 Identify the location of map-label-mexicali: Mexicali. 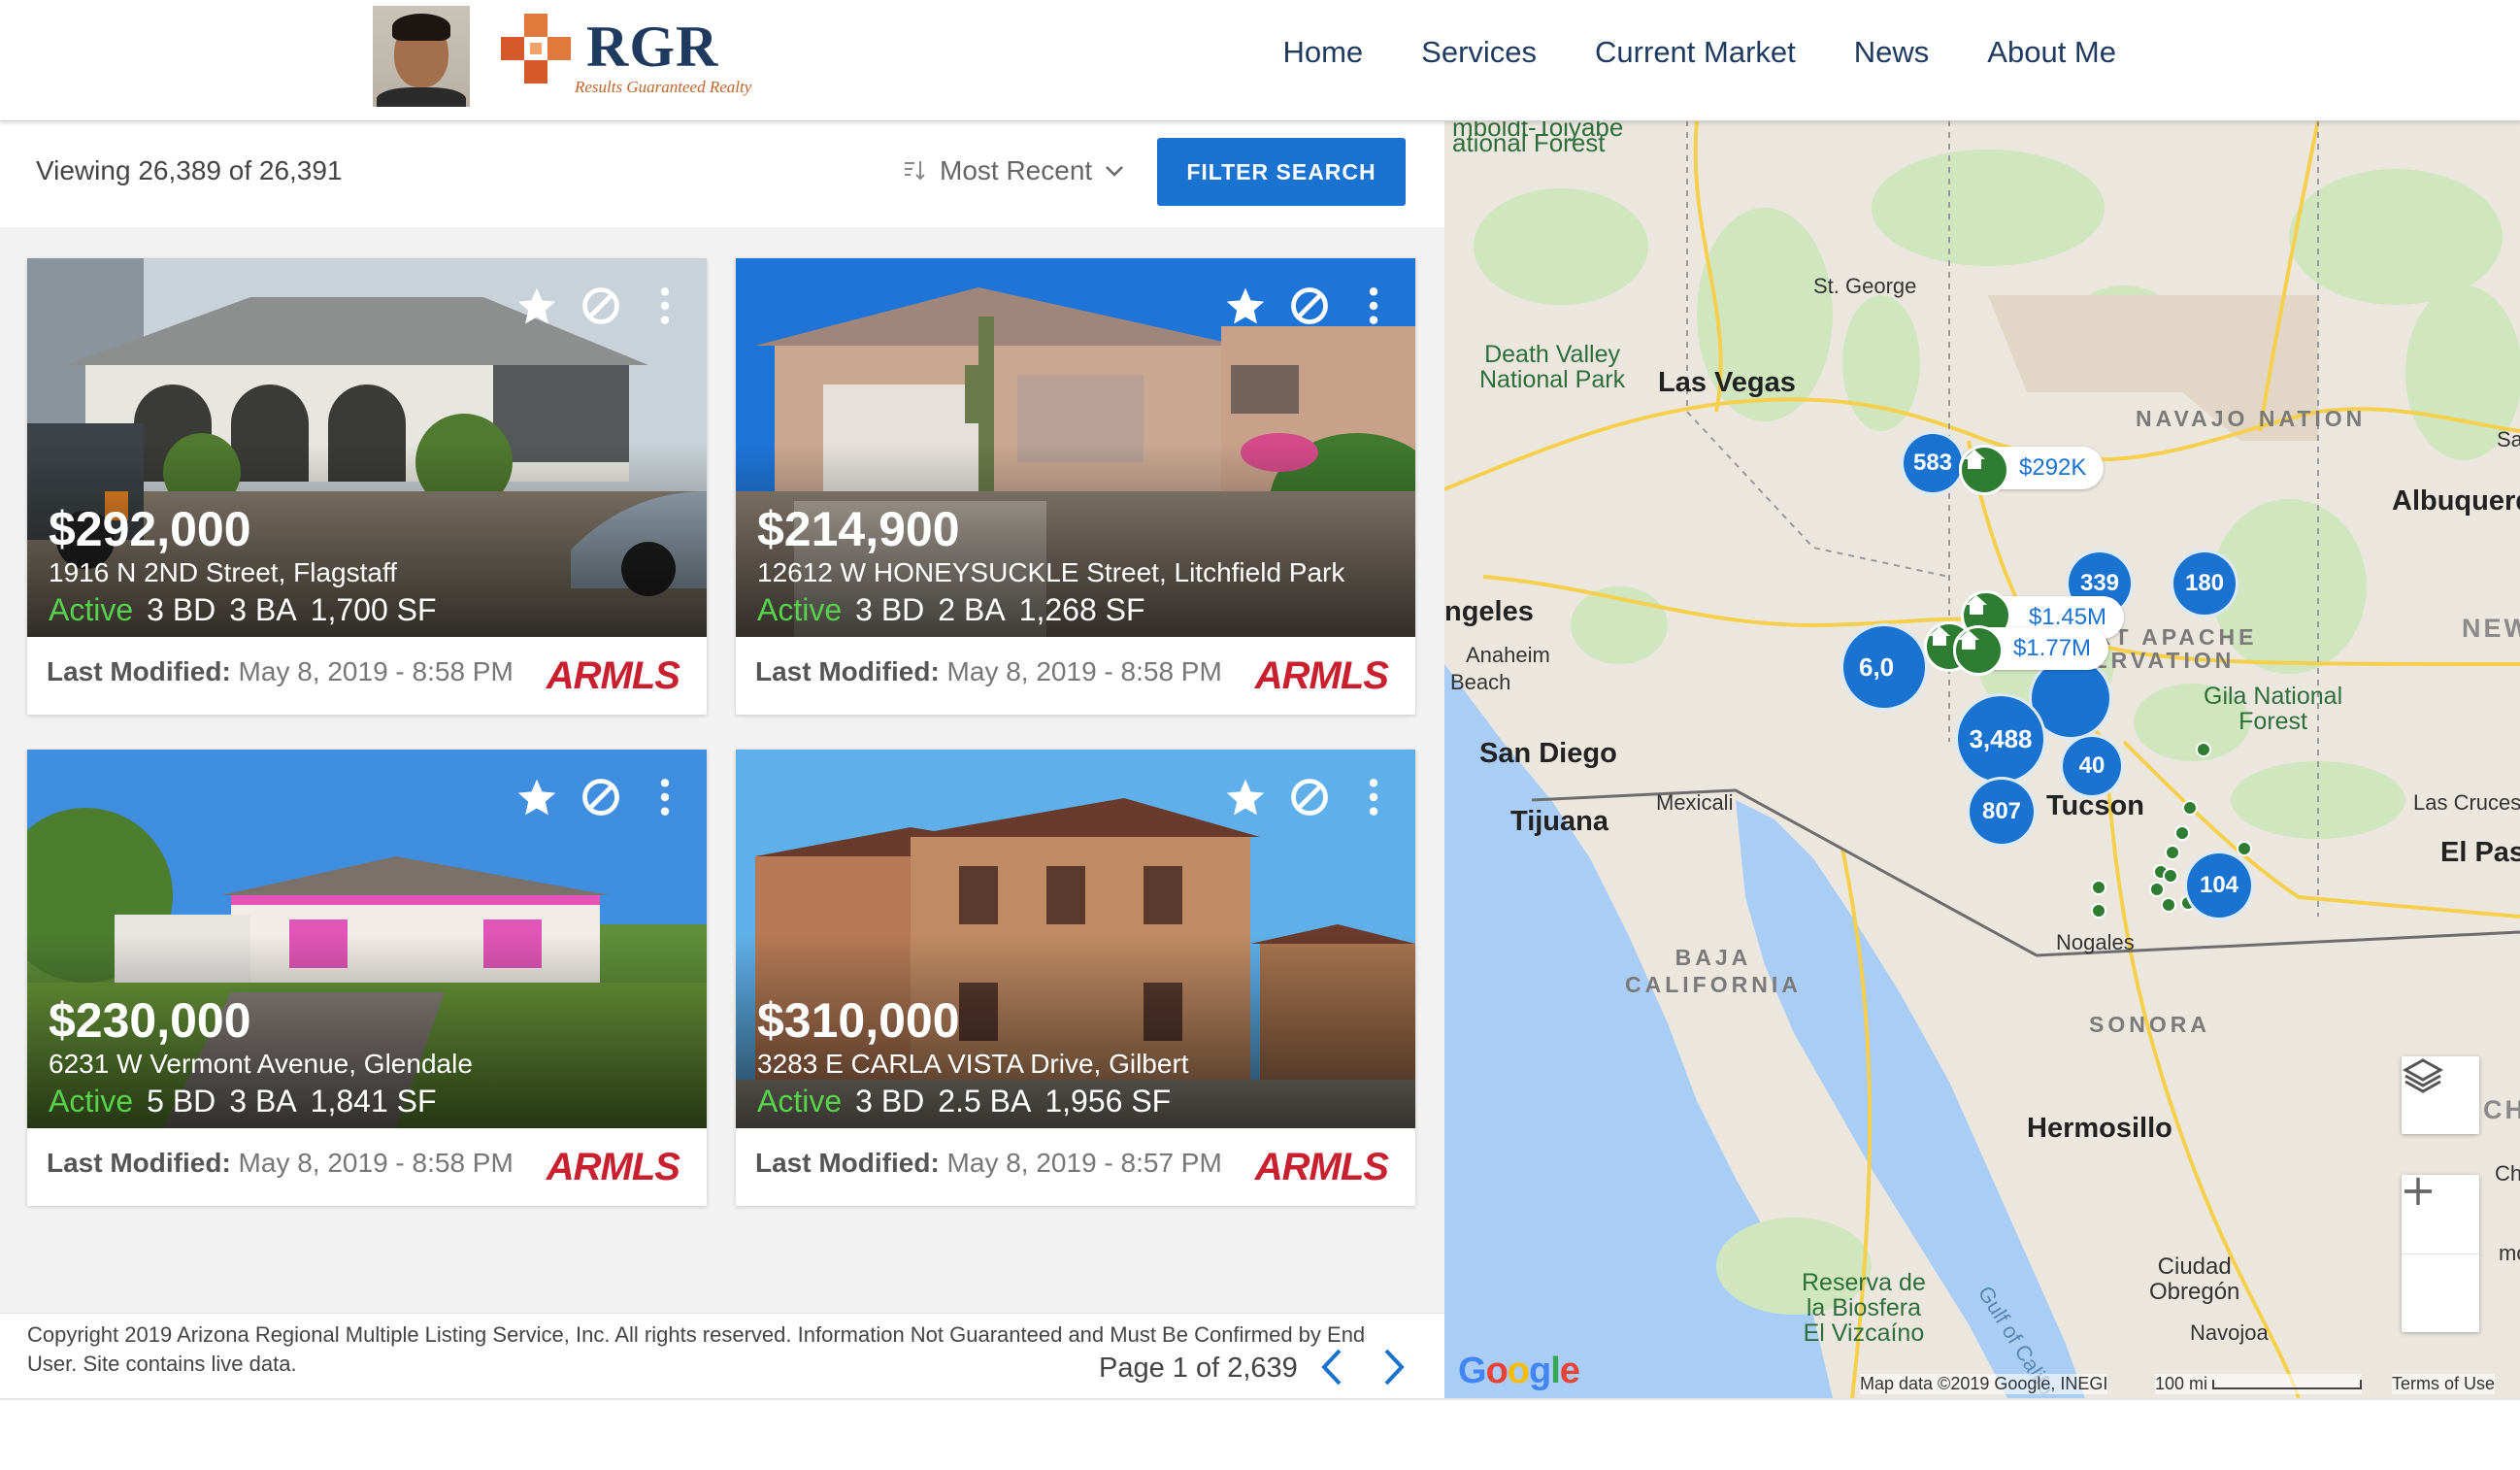
(1695, 802).